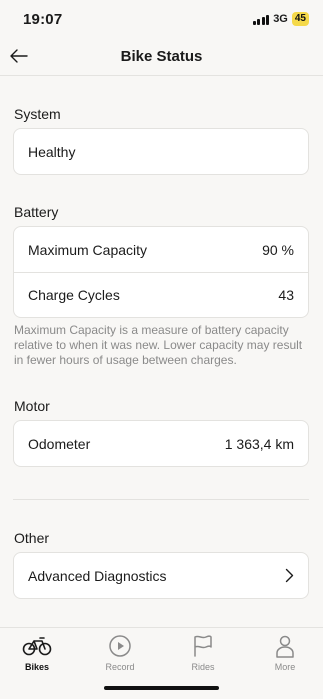  I want to click on page-title: Bike Status, so click(161, 56).